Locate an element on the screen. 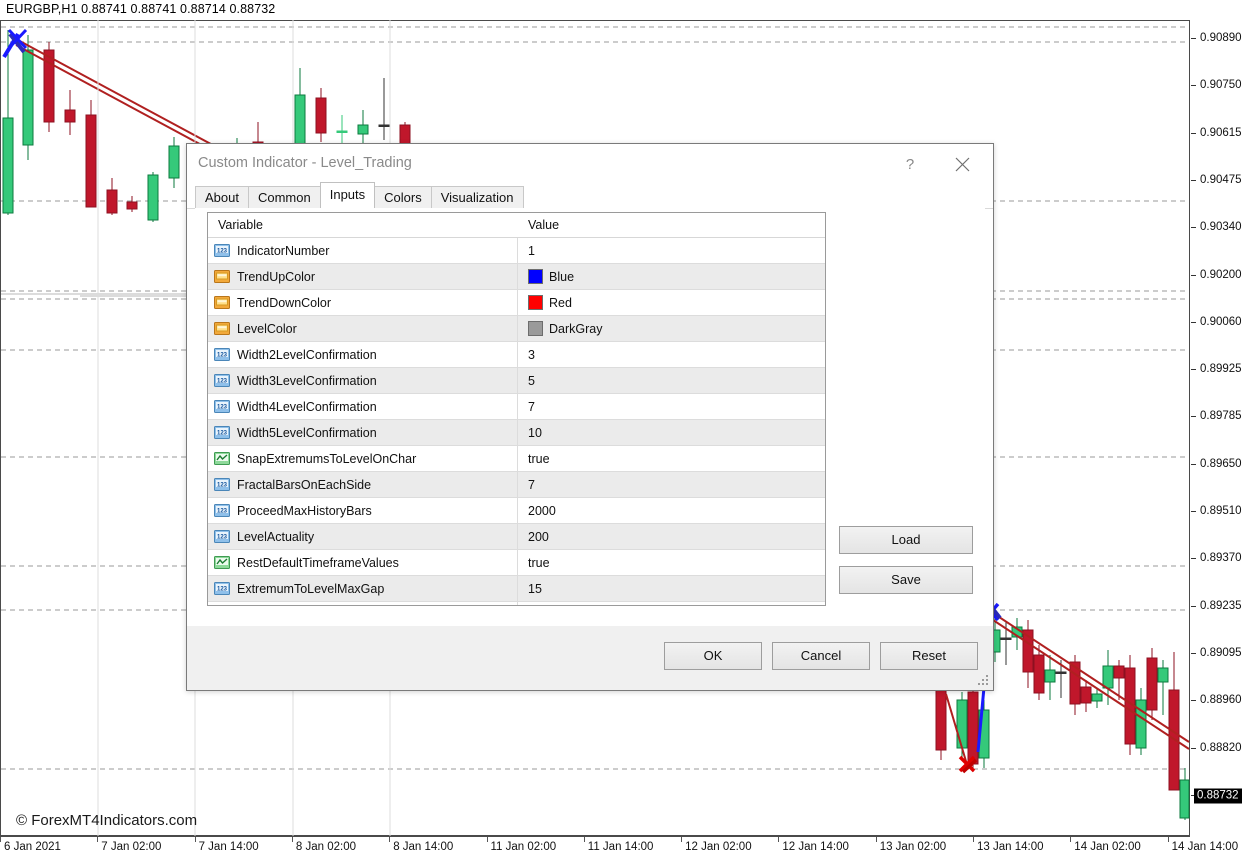 This screenshot has width=1250, height=861. cell-value: 15 is located at coordinates (670, 588).